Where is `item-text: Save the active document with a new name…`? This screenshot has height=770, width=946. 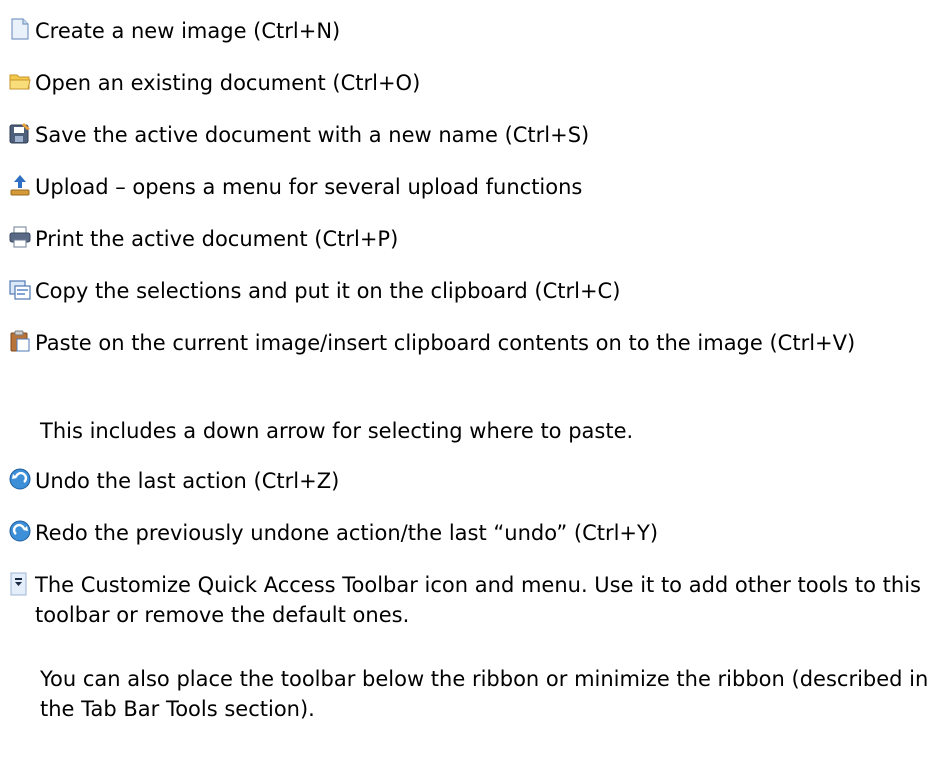
item-text: Save the active document with a new name… is located at coordinates (312, 135).